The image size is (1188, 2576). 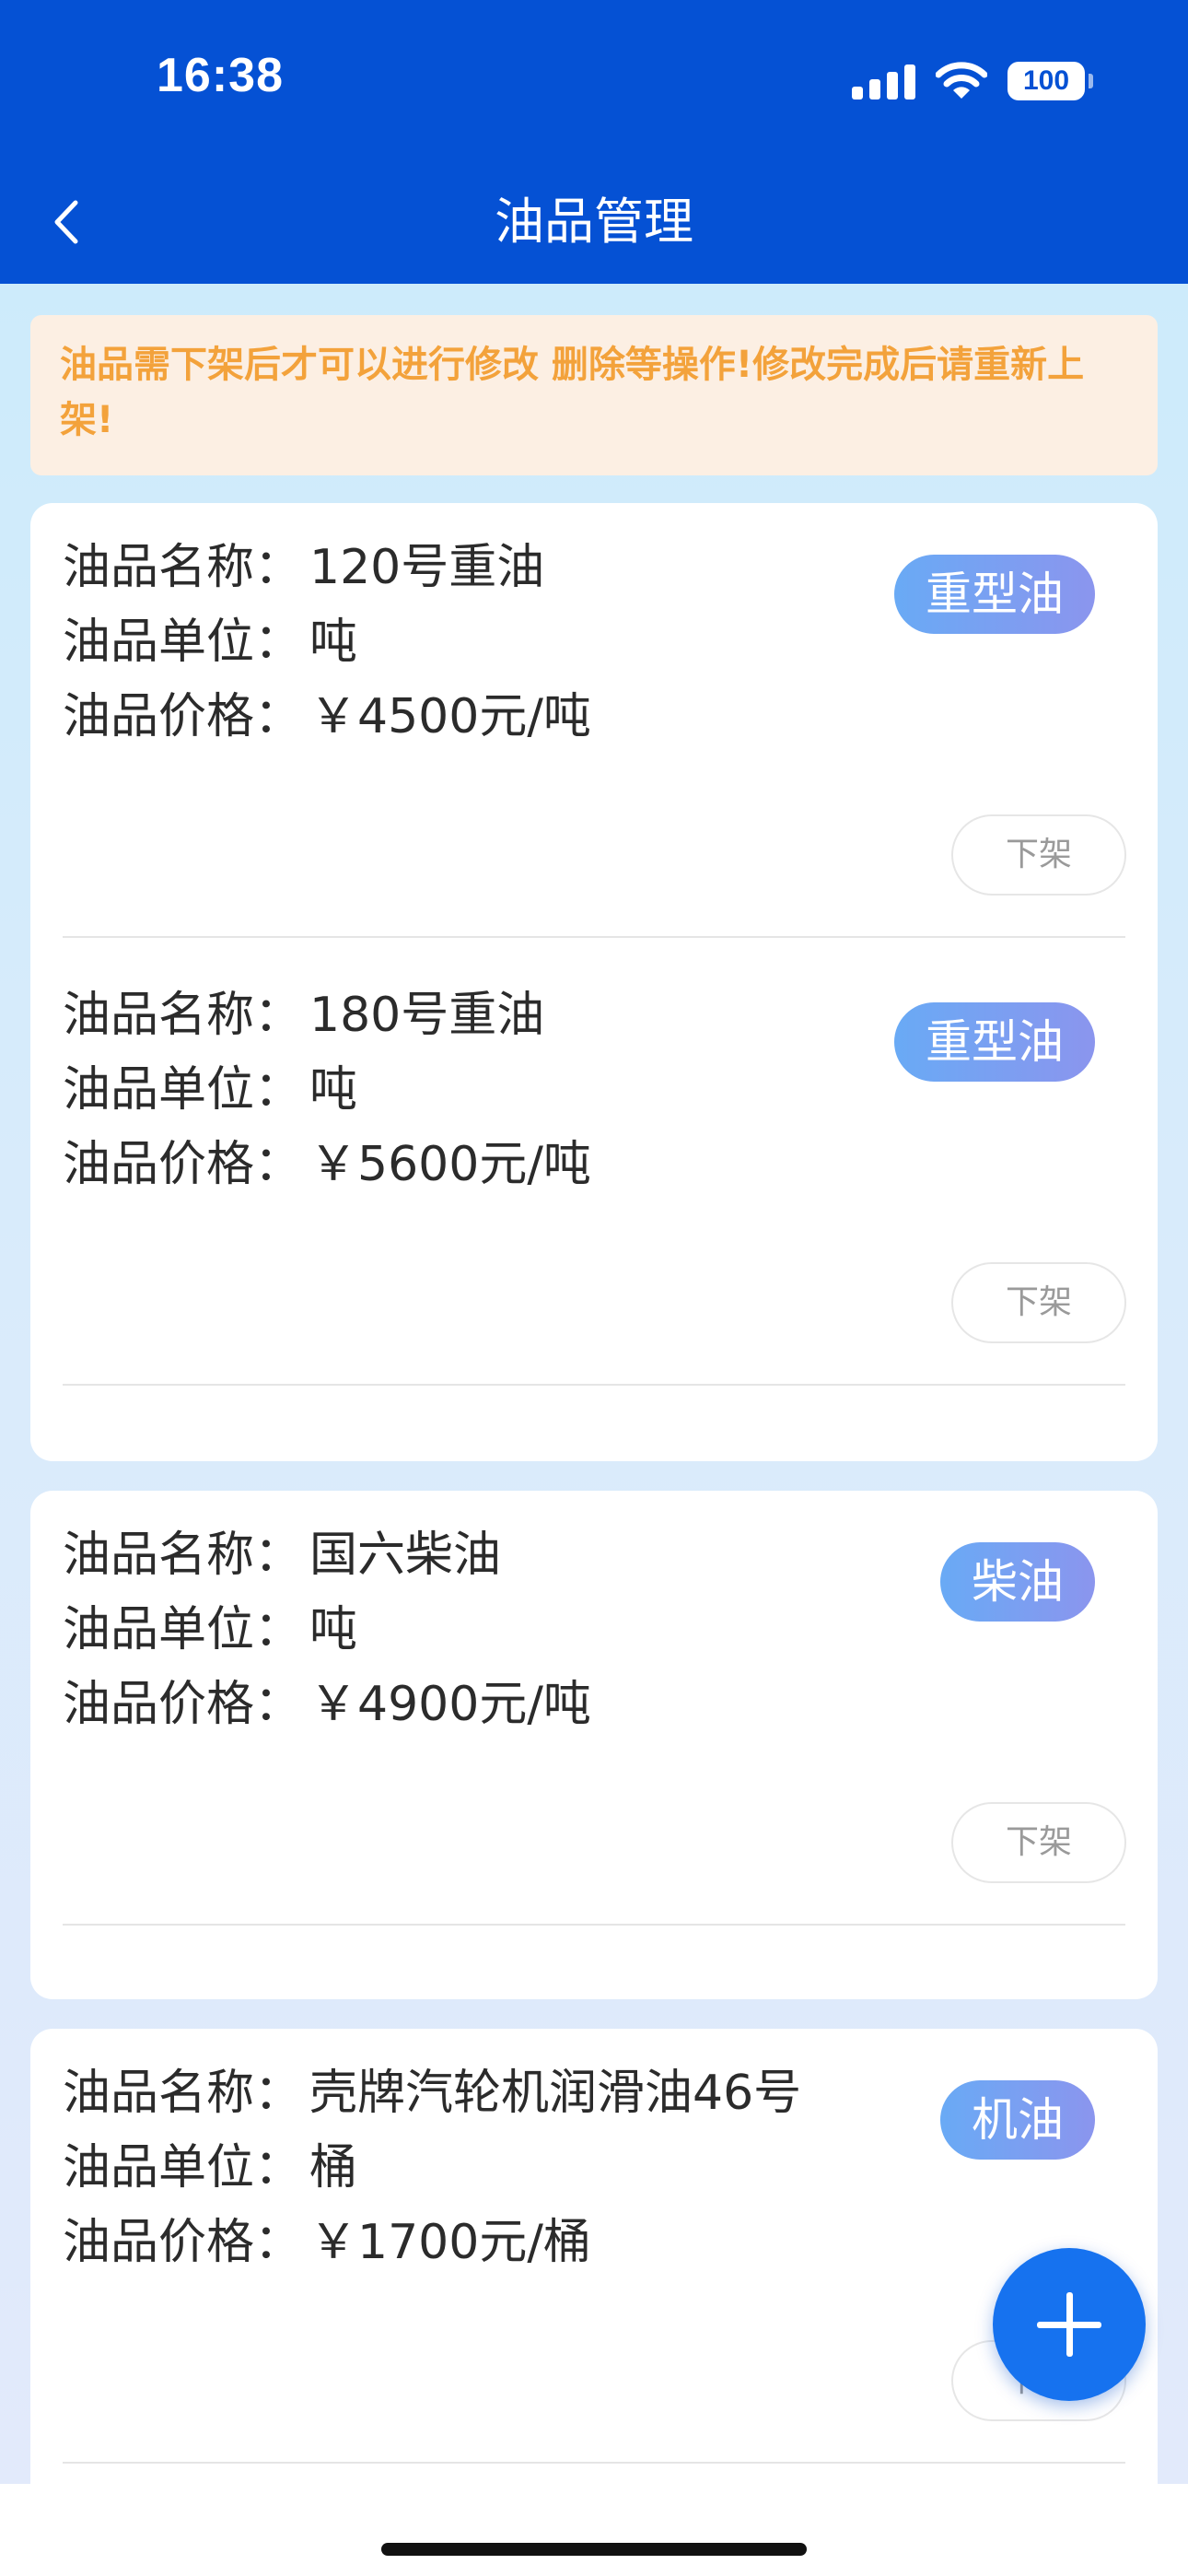 What do you see at coordinates (220, 75) in the screenshot?
I see `status-time: 16:38` at bounding box center [220, 75].